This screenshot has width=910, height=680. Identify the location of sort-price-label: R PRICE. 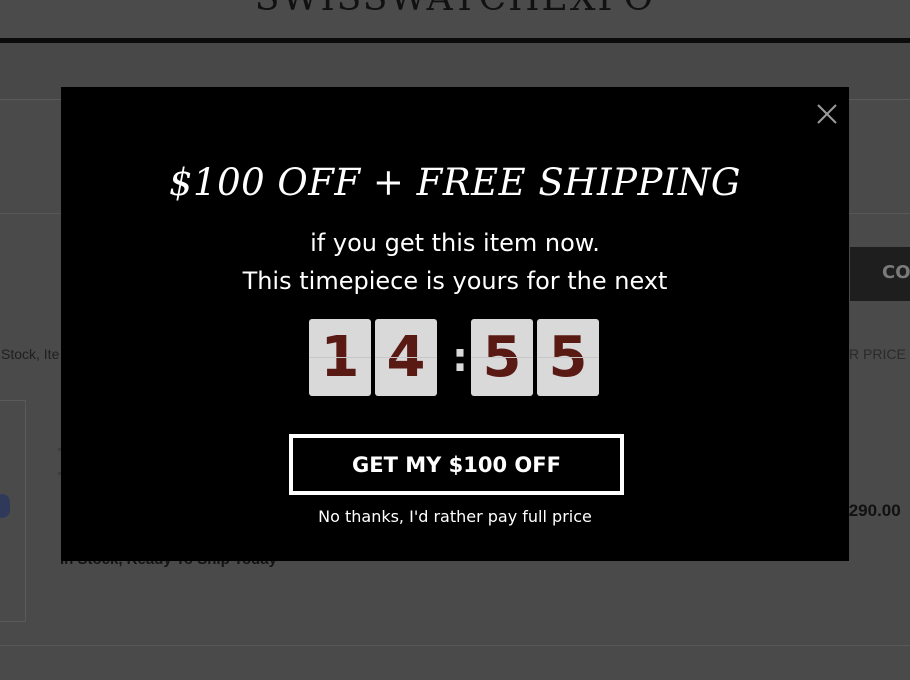
(877, 354).